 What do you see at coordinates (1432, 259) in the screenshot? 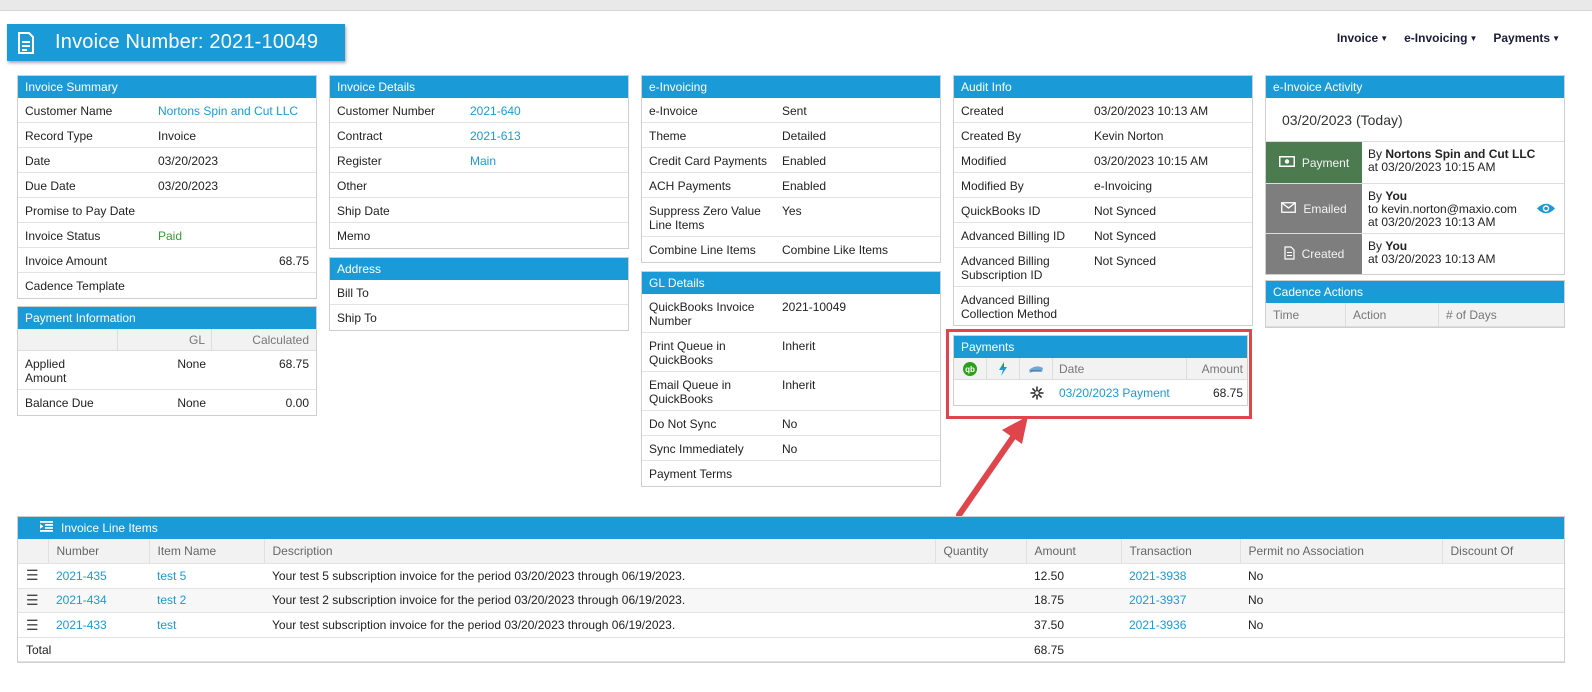
I see `activity-time: at 03/20/2023 10:13 AM` at bounding box center [1432, 259].